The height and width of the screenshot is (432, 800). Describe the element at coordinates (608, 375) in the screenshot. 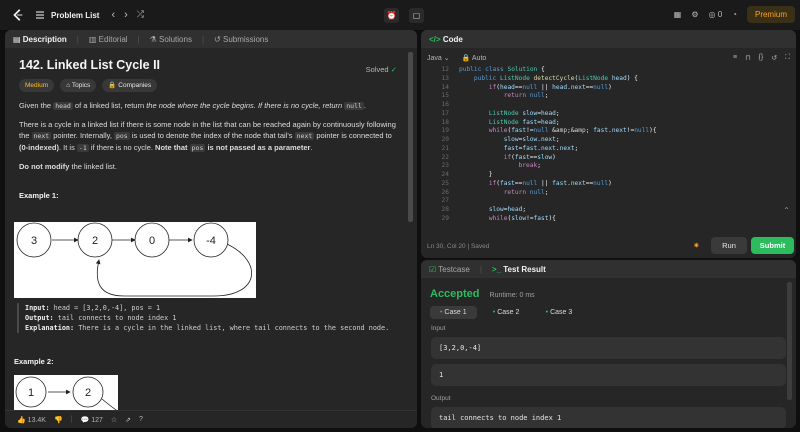

I see `input-value-pos: 1` at that location.